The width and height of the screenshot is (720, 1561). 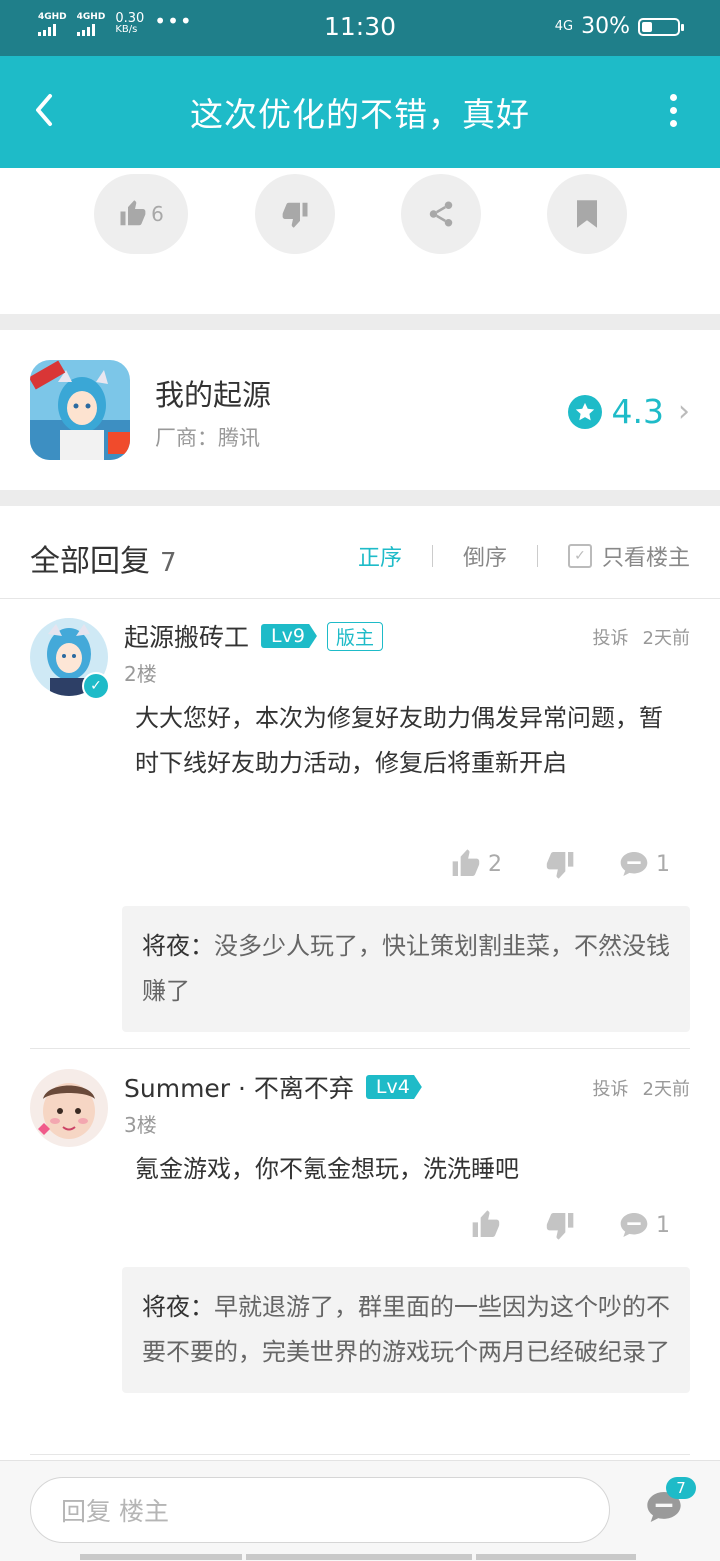 I want to click on game-vendor: 厂商：腾讯, so click(x=207, y=438).